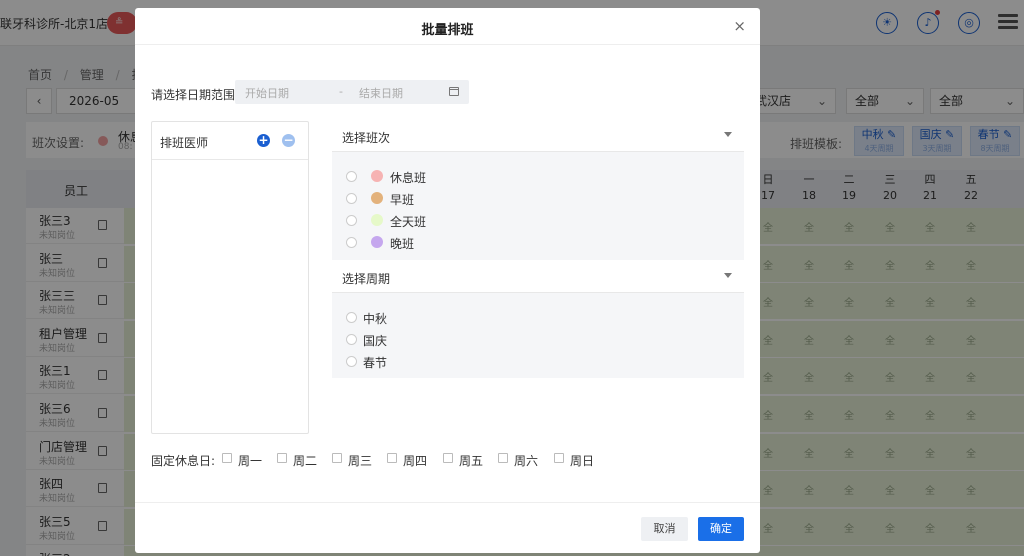  Describe the element at coordinates (538, 243) in the screenshot. I see `shift-option: 晚班` at that location.